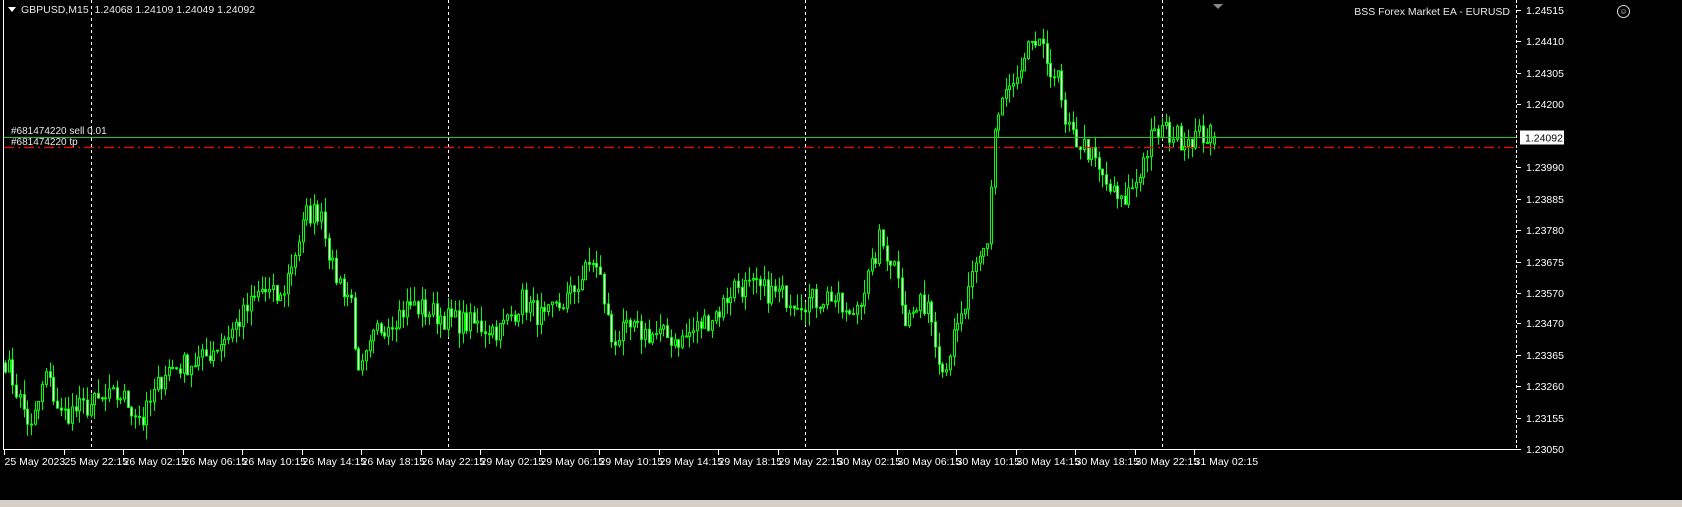 The image size is (1682, 507). Describe the element at coordinates (1218, 6) in the screenshot. I see `chart-shift-marker` at that location.